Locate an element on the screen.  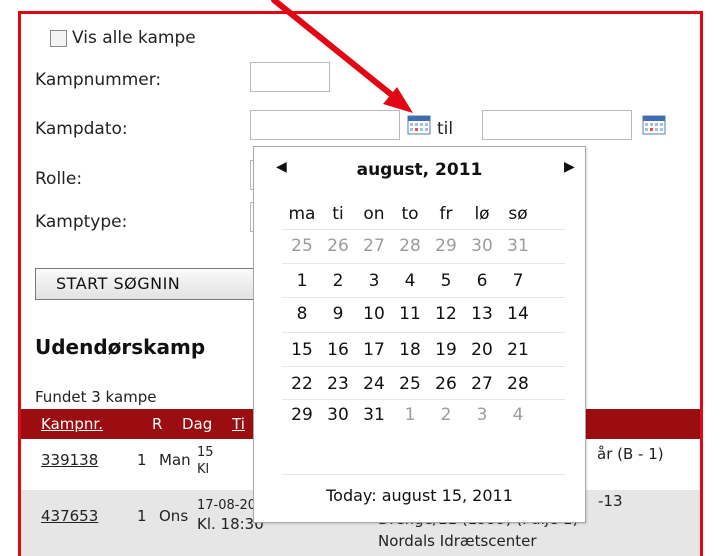
picker-divider is located at coordinates (423, 474).